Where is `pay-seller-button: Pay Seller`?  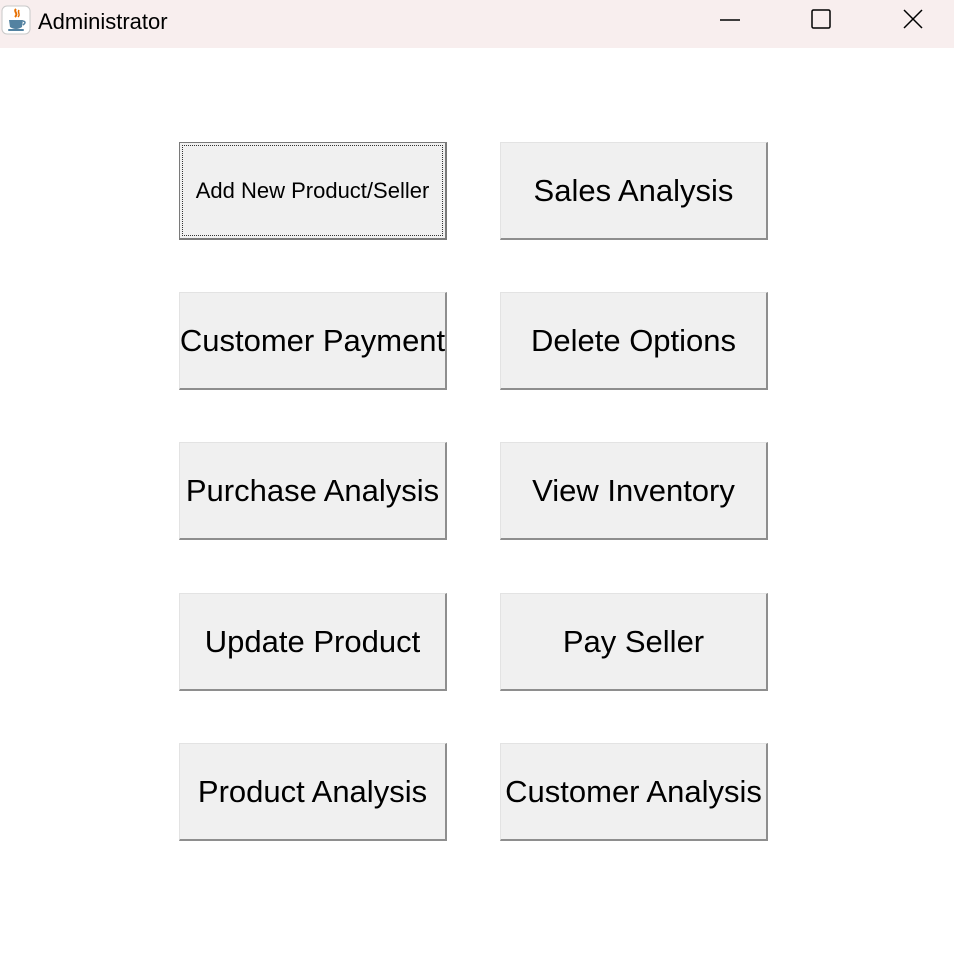
pay-seller-button: Pay Seller is located at coordinates (634, 642).